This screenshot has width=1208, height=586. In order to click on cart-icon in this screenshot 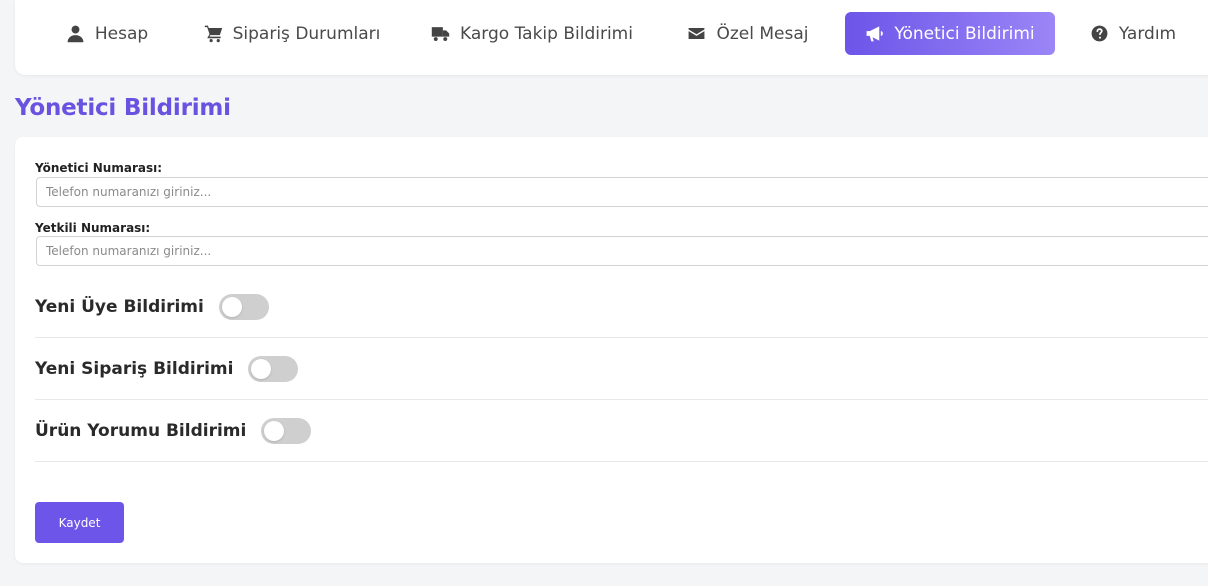, I will do `click(213, 34)`.